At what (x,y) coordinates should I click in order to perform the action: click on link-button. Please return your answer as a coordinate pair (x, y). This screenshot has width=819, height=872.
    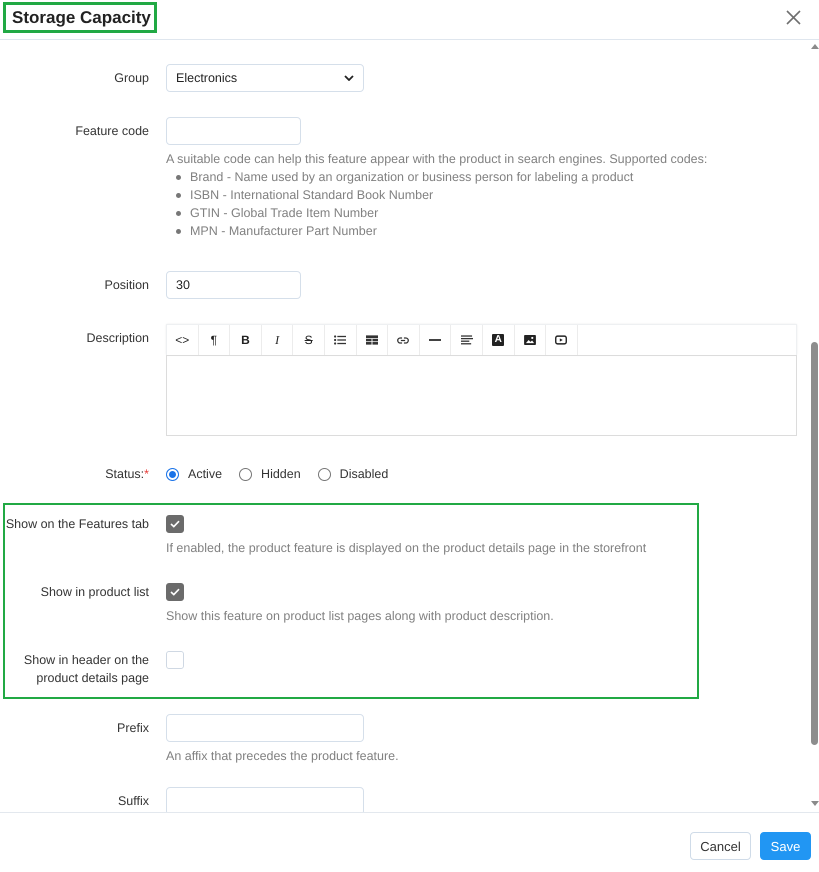
    Looking at the image, I should click on (404, 340).